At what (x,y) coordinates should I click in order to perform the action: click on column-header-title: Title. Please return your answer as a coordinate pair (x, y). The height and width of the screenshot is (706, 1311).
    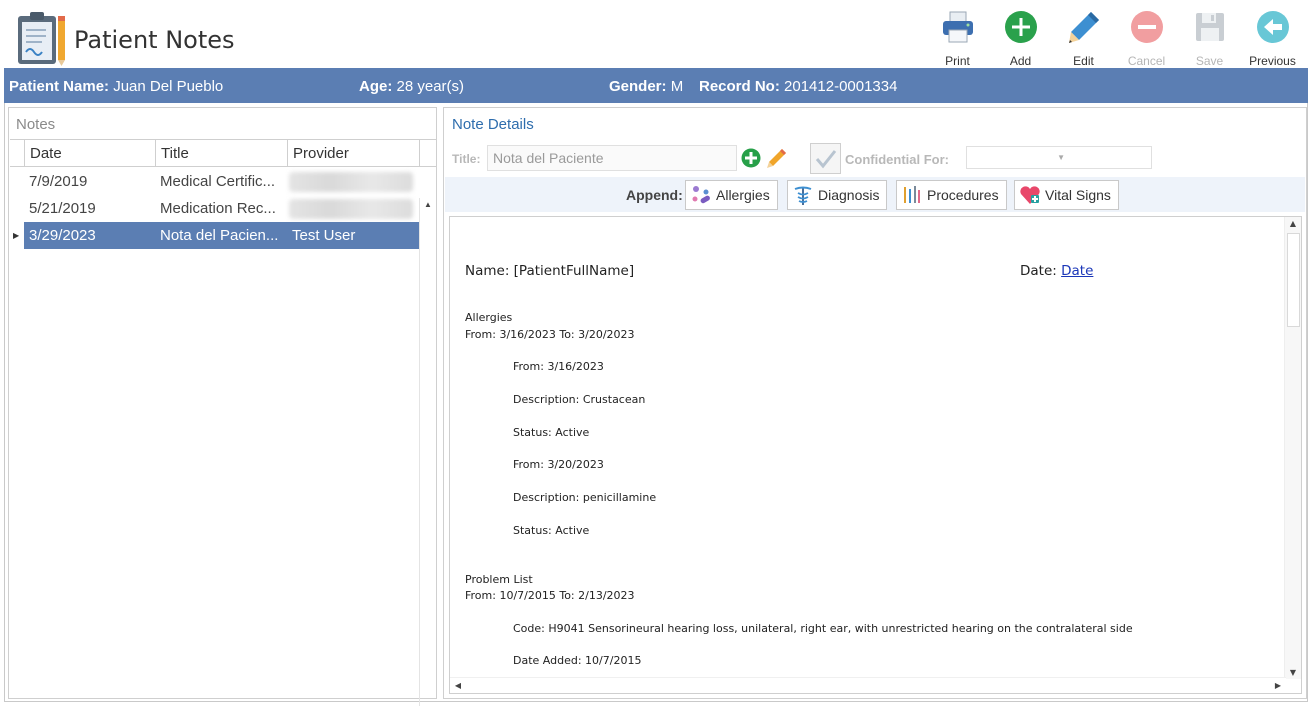
    Looking at the image, I should click on (221, 153).